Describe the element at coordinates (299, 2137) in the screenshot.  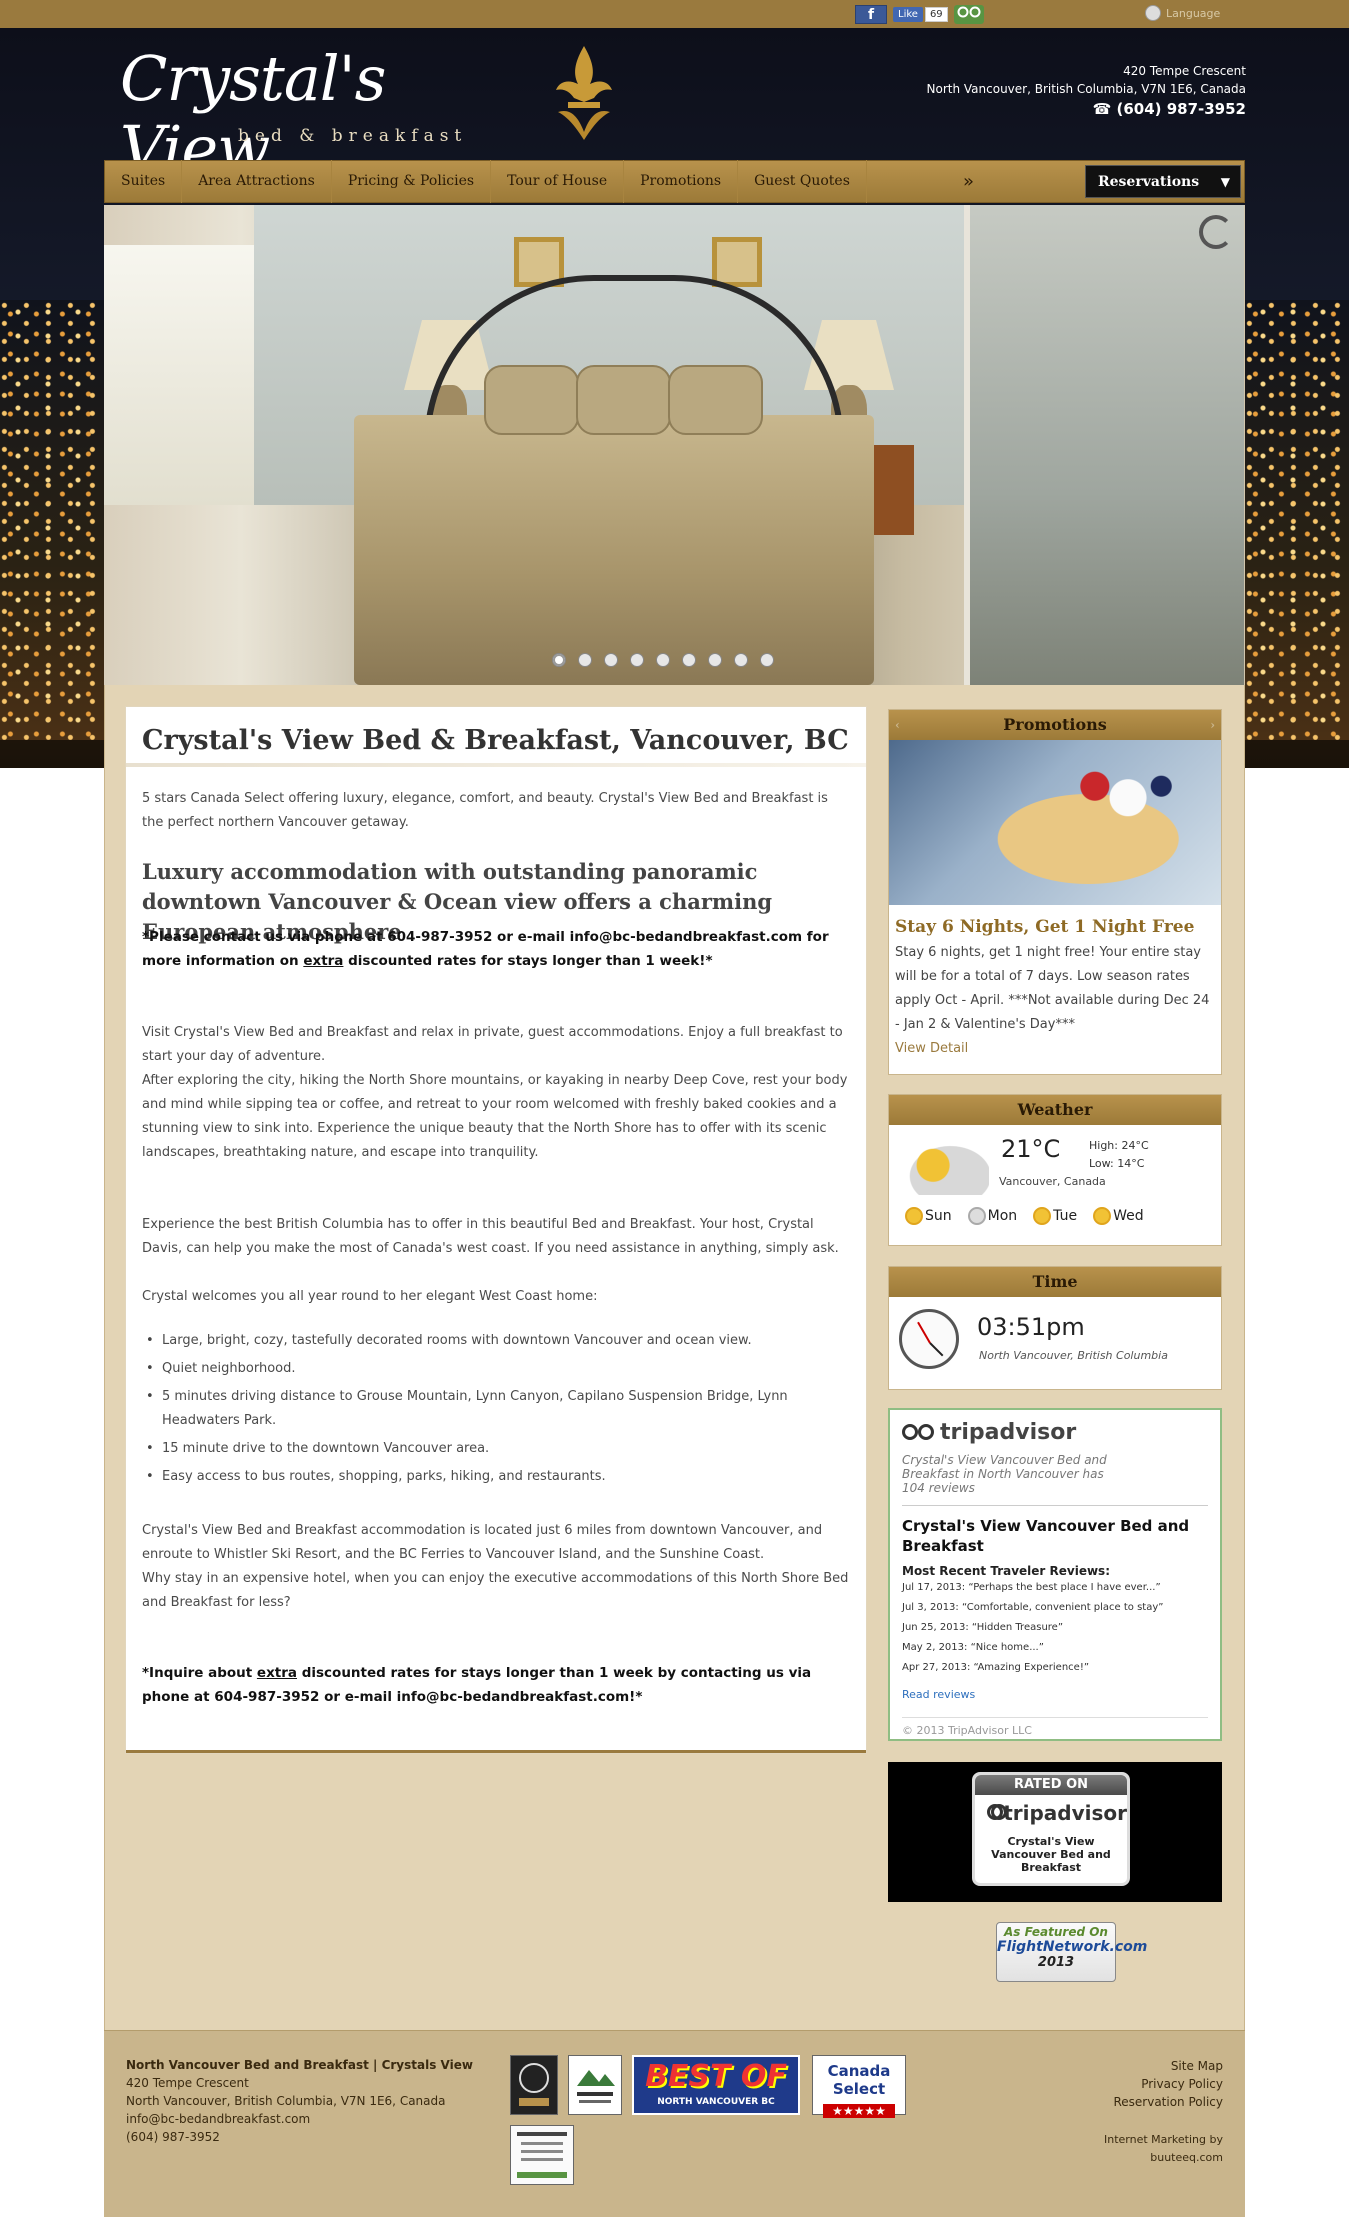
I see `footer-phone: (604) 987-3952` at that location.